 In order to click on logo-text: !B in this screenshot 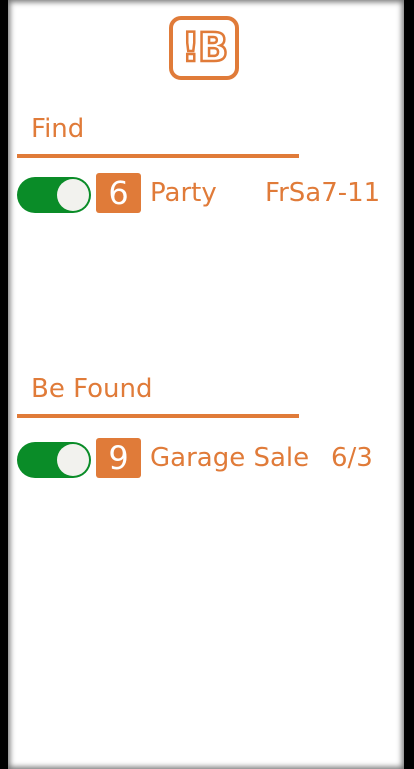, I will do `click(204, 48)`.